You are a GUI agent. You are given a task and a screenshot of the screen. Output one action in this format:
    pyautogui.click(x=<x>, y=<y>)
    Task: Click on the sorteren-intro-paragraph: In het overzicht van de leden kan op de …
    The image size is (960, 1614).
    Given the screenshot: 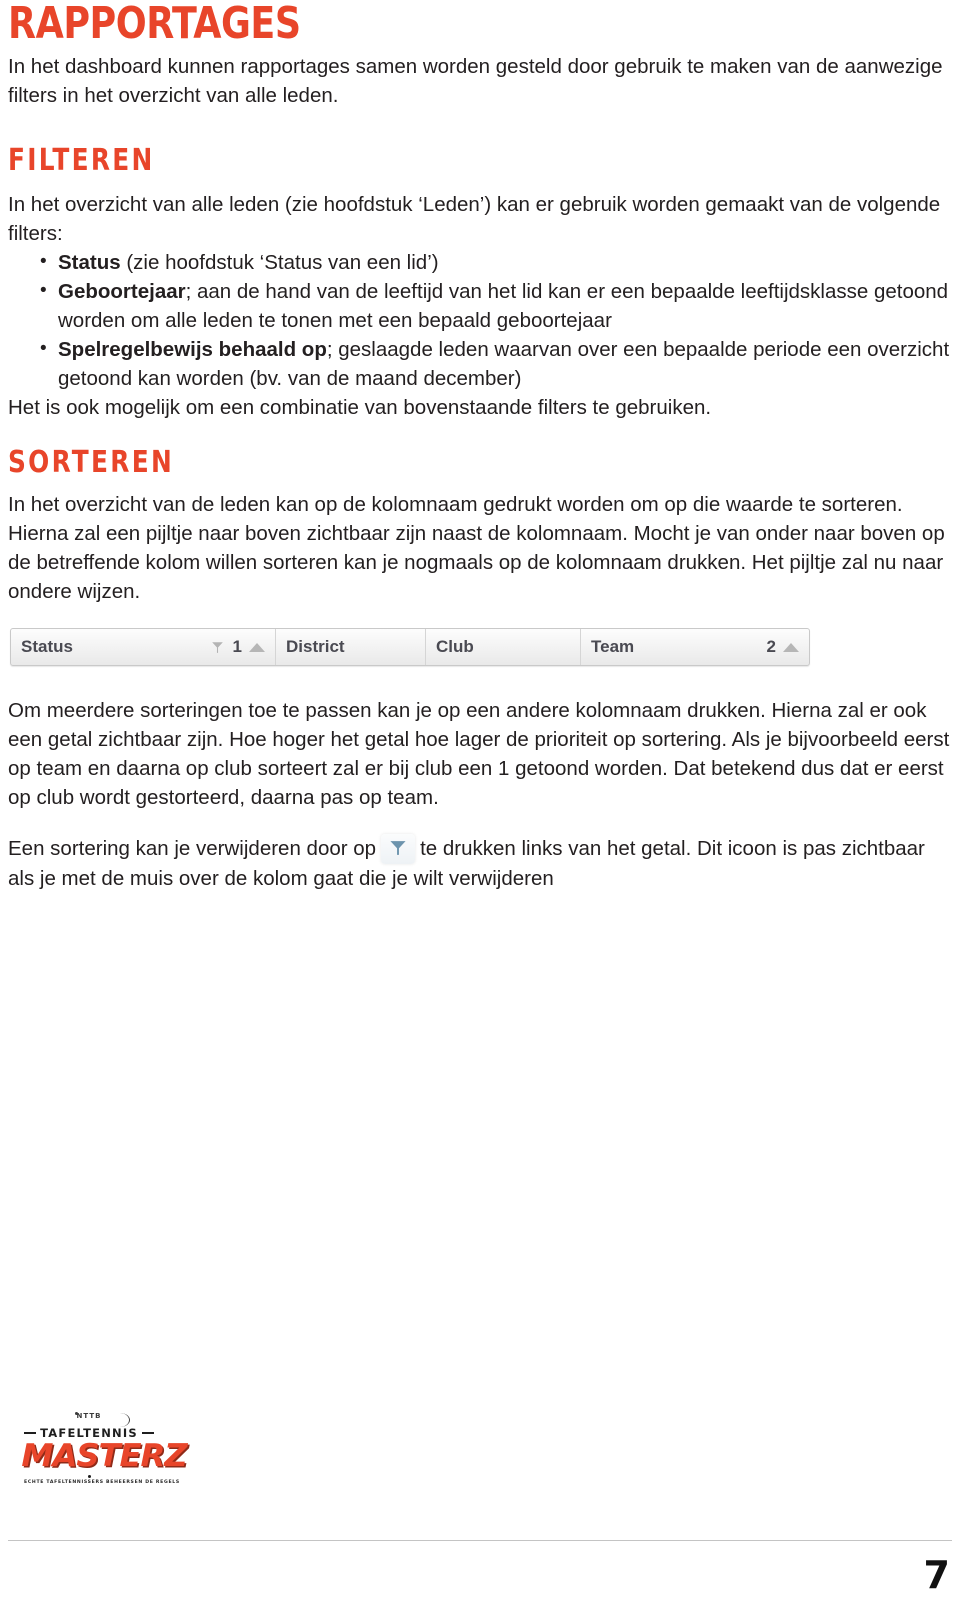 What is the action you would take?
    pyautogui.click(x=476, y=548)
    